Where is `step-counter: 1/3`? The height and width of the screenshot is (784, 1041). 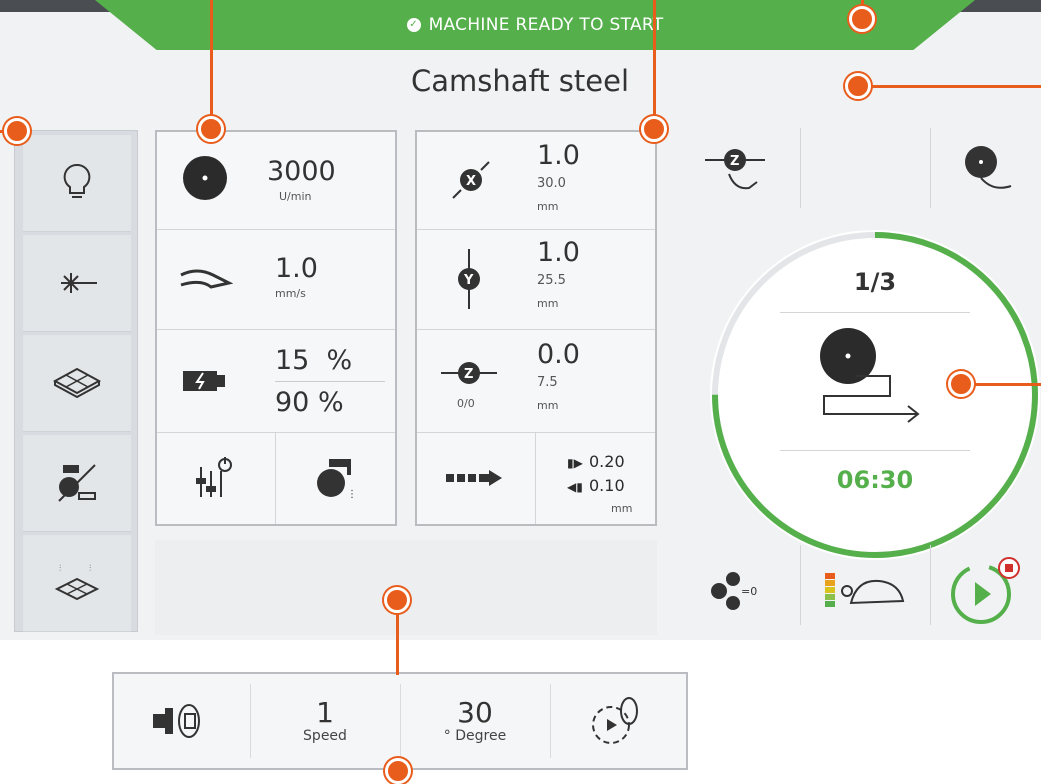
step-counter: 1/3 is located at coordinates (875, 282).